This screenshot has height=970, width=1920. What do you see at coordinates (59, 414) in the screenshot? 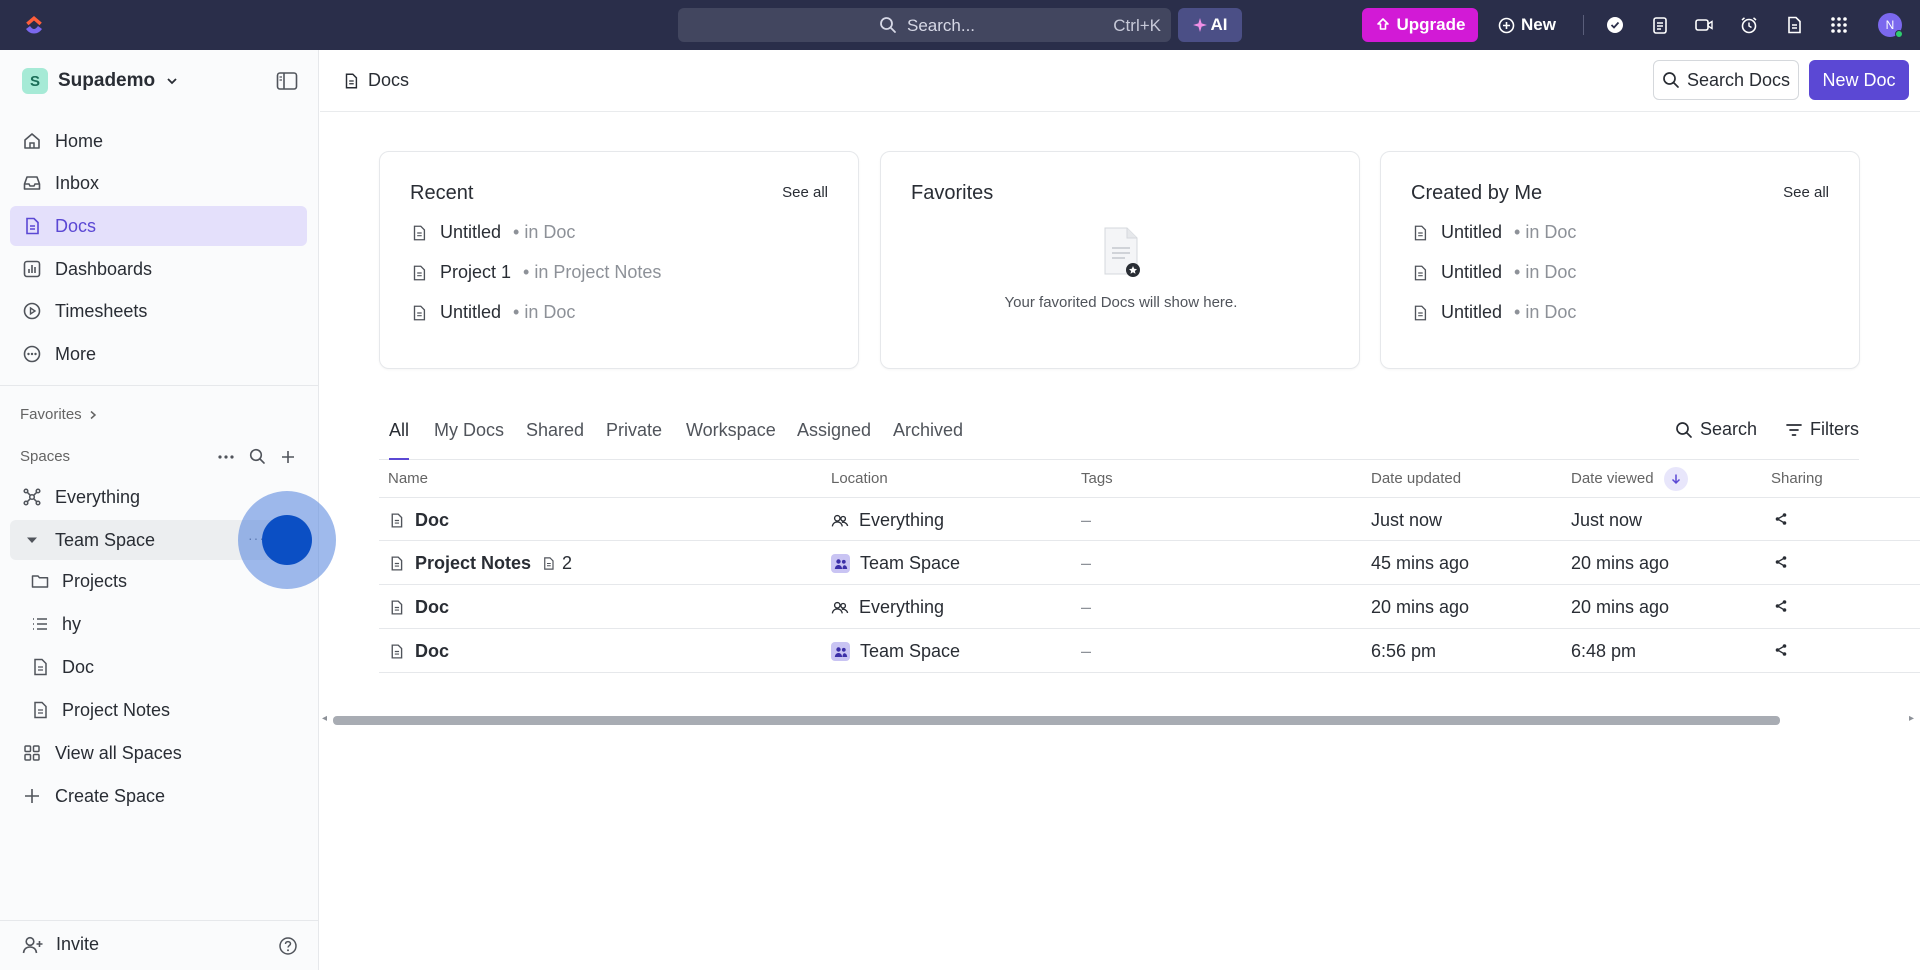
I see `favorites-section: Favorites` at bounding box center [59, 414].